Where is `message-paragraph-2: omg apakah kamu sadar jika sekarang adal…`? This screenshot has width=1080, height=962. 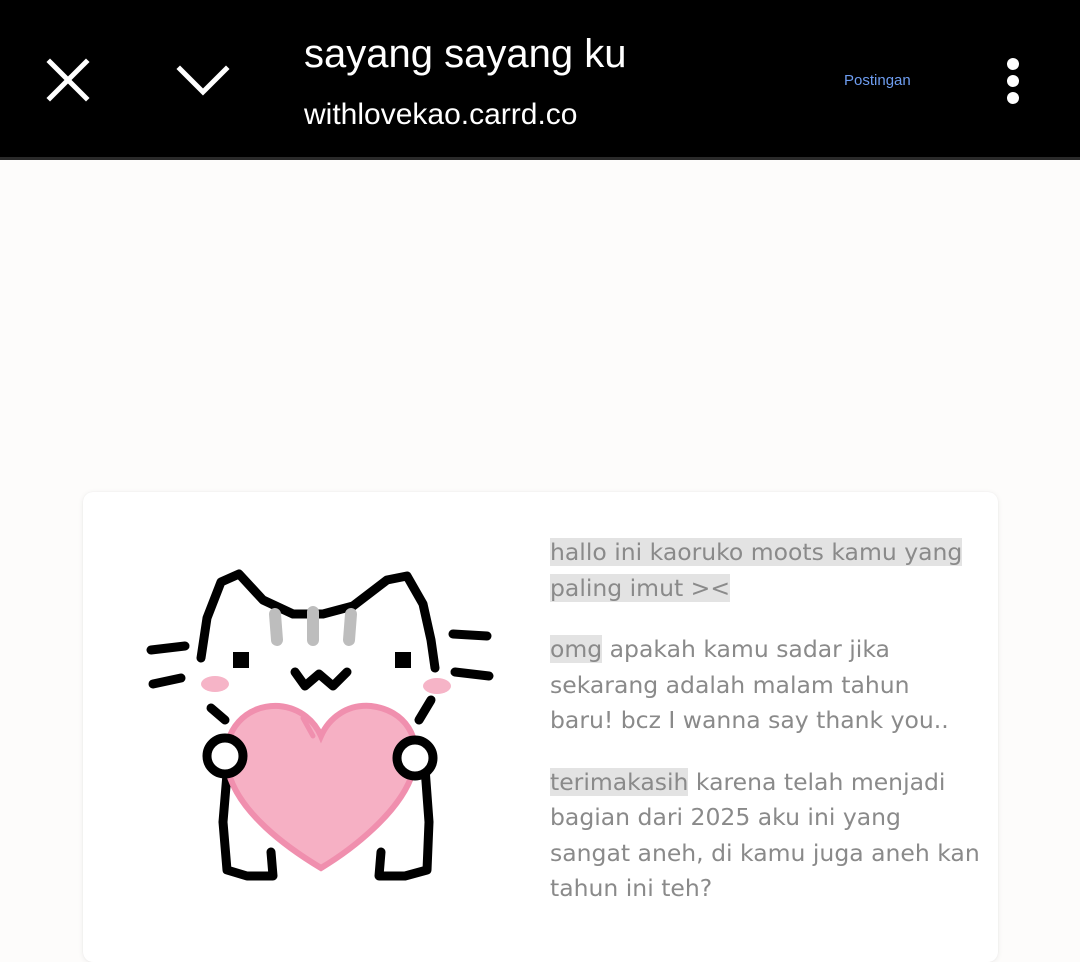
message-paragraph-2: omg apakah kamu sadar jika sekarang adal… is located at coordinates (765, 685).